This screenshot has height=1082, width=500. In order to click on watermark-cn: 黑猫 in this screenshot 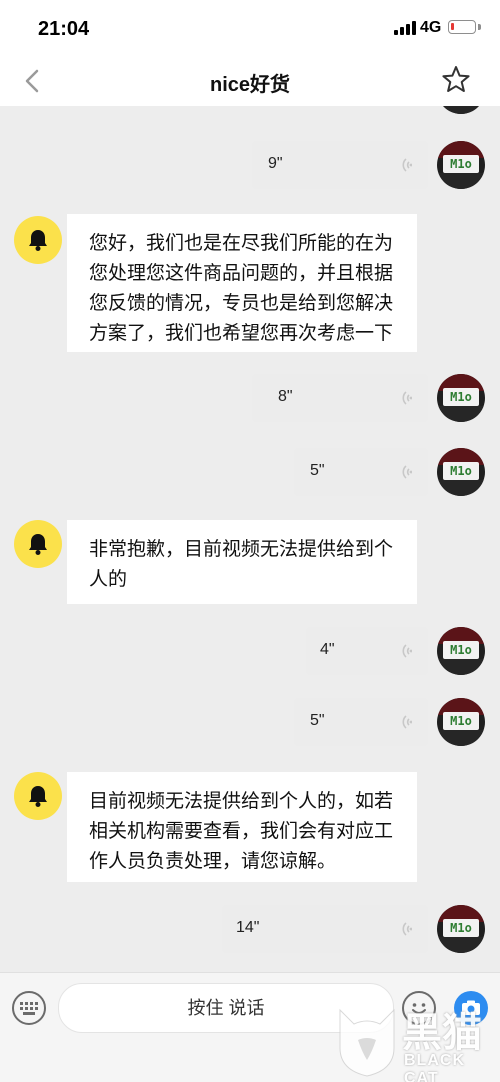, I will do `click(442, 1033)`.